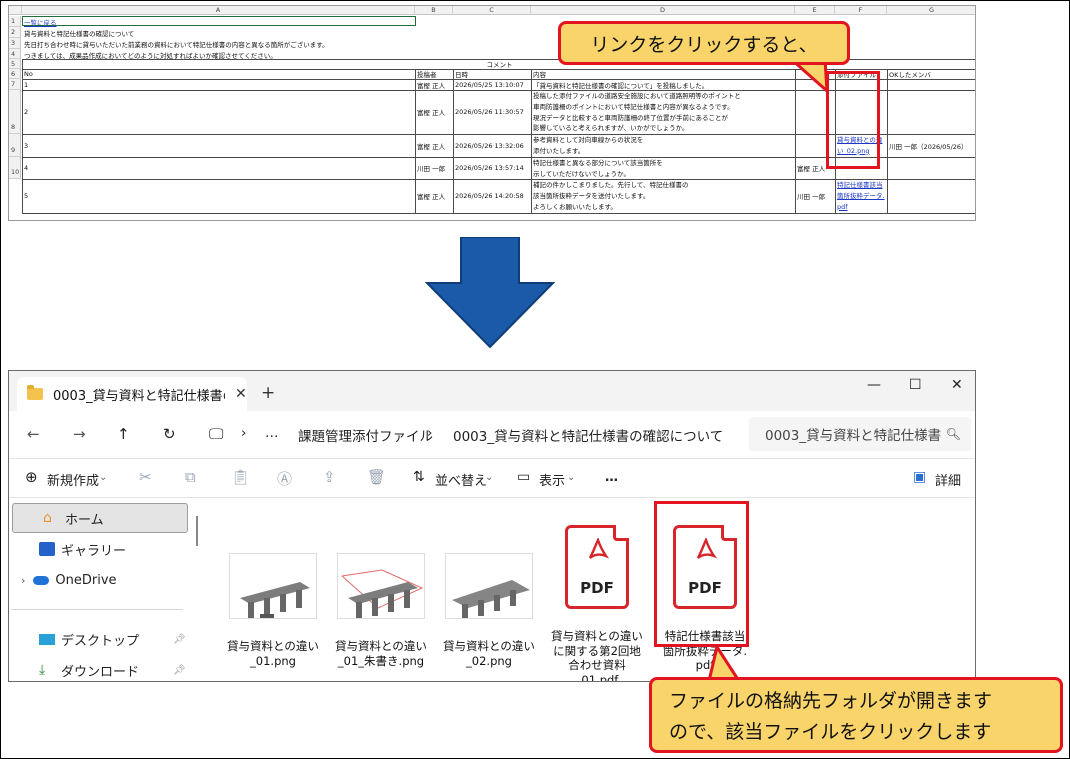  Describe the element at coordinates (86, 580) in the screenshot. I see `nav-item-label: OneDrive` at that location.